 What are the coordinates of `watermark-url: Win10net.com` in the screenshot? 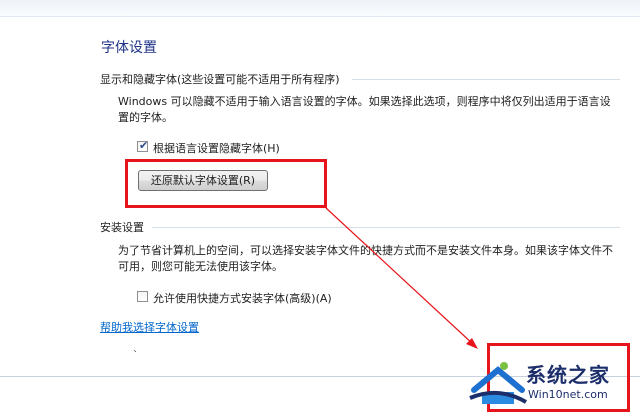 It's located at (568, 394).